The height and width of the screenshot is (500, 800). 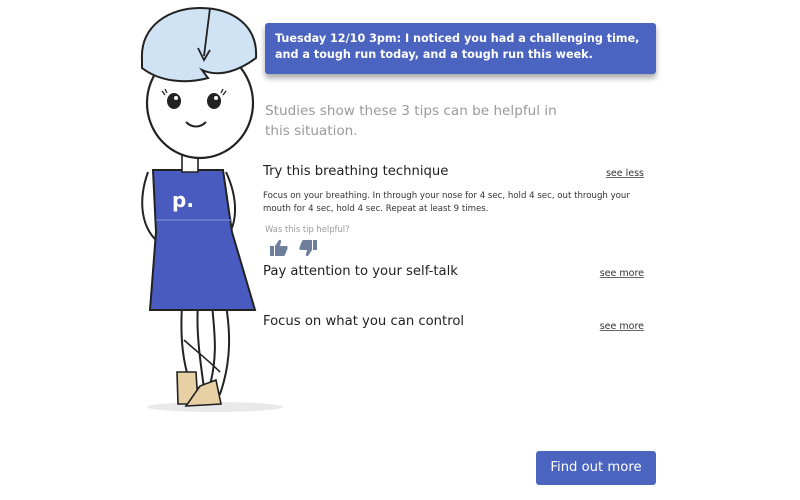 What do you see at coordinates (625, 173) in the screenshot?
I see `see-less-link-breathing: see less` at bounding box center [625, 173].